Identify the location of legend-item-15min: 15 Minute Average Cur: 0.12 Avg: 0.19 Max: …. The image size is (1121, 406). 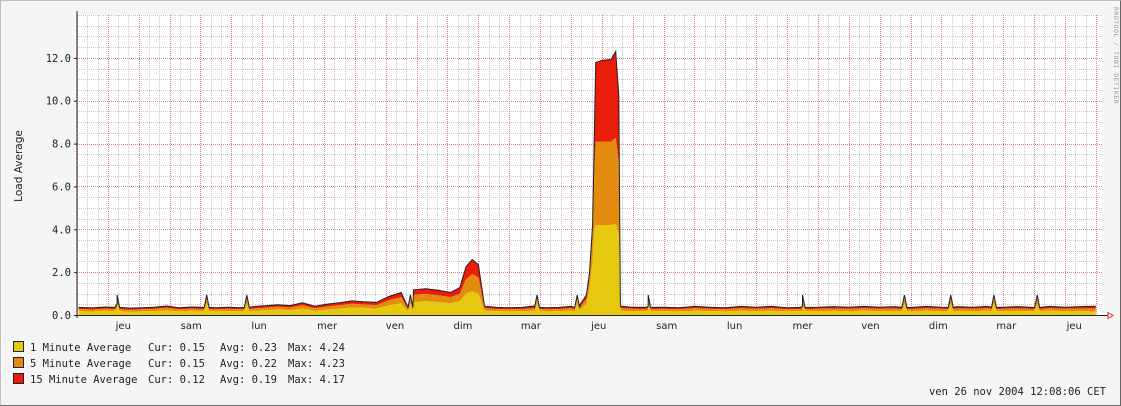
(179, 379).